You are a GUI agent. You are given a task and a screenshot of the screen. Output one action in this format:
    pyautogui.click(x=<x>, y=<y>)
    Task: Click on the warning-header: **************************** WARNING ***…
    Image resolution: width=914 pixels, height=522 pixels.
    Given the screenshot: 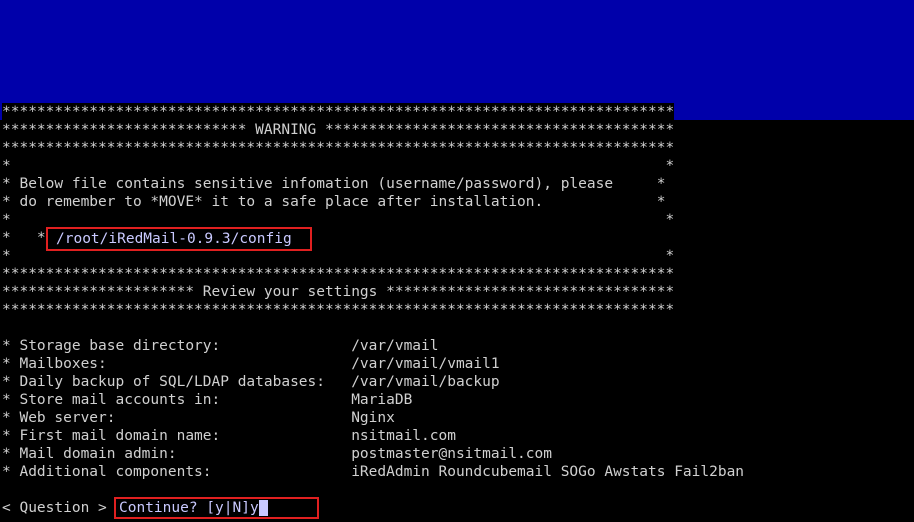 What is the action you would take?
    pyautogui.click(x=338, y=130)
    